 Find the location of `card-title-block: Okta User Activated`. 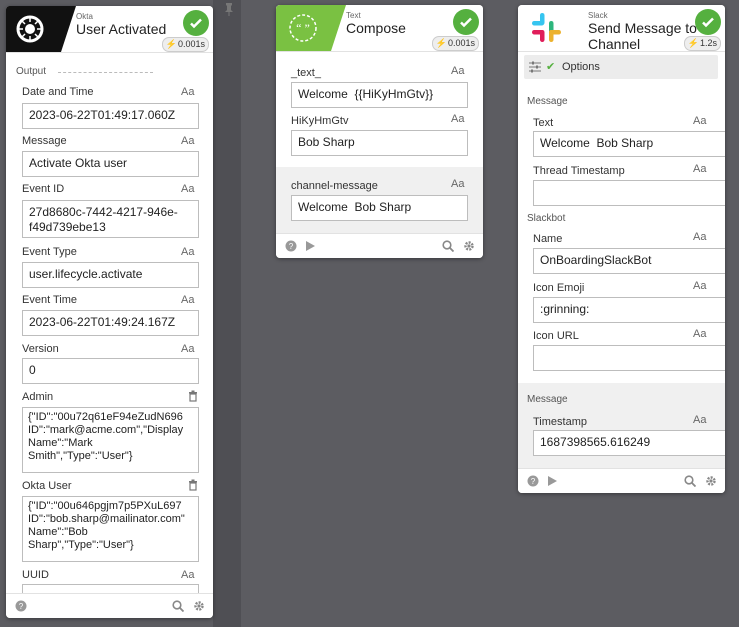

card-title-block: Okta User Activated is located at coordinates (121, 24).